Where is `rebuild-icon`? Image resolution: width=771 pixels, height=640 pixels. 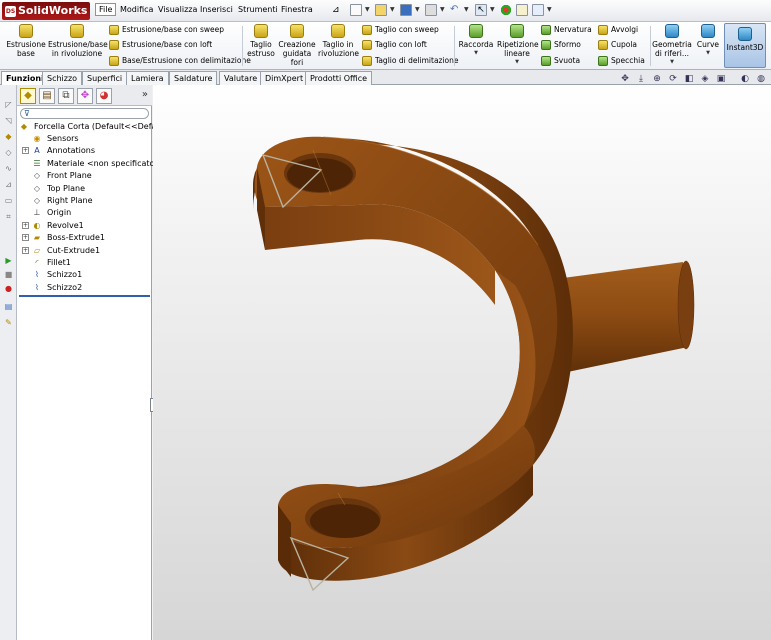 rebuild-icon is located at coordinates (506, 10).